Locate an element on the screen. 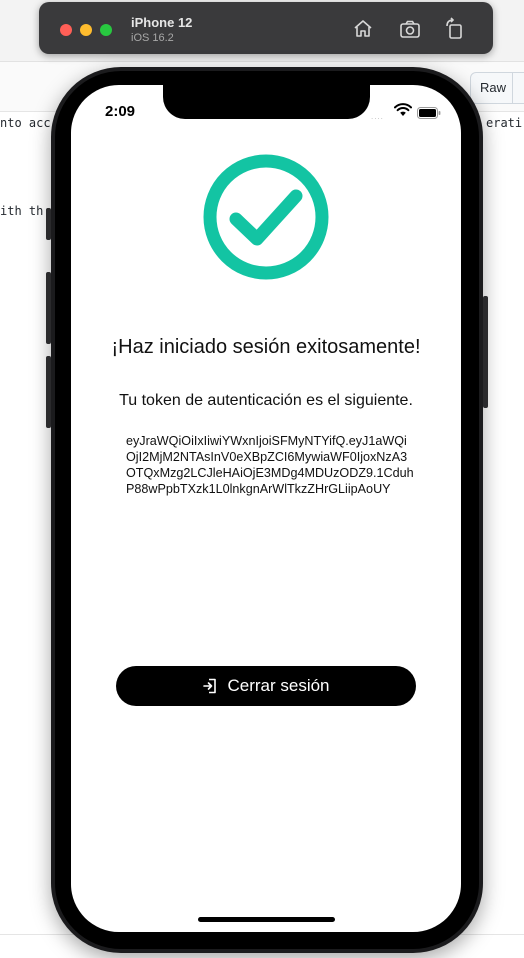 The image size is (524, 958). code-line: nto acc is located at coordinates (25, 123).